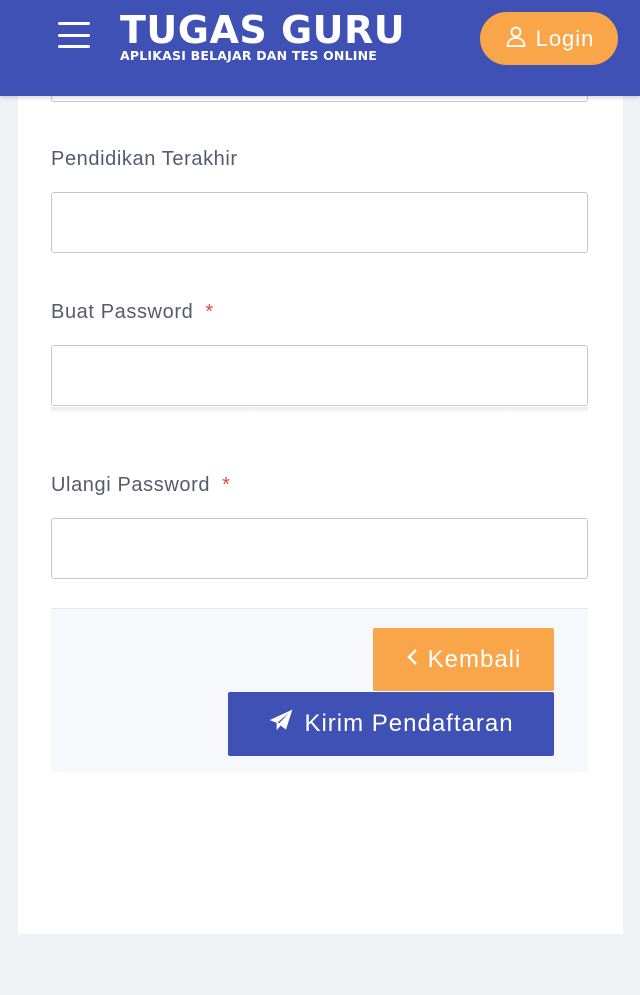  What do you see at coordinates (319, 375) in the screenshot?
I see `buat-password-input` at bounding box center [319, 375].